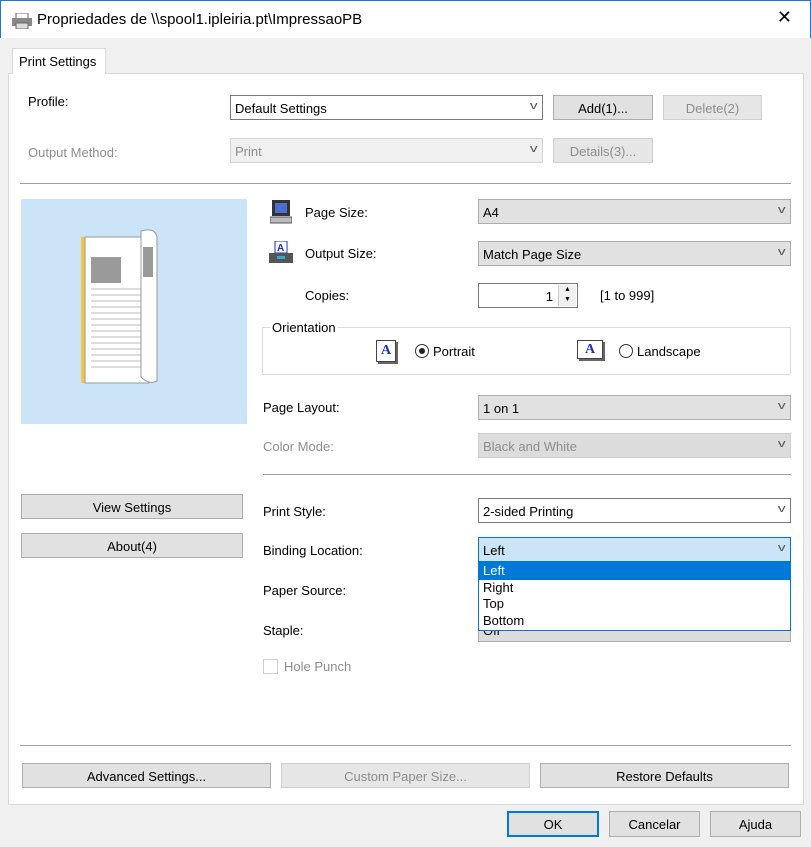 The width and height of the screenshot is (811, 847). Describe the element at coordinates (549, 296) in the screenshot. I see `copies-value: 1` at that location.